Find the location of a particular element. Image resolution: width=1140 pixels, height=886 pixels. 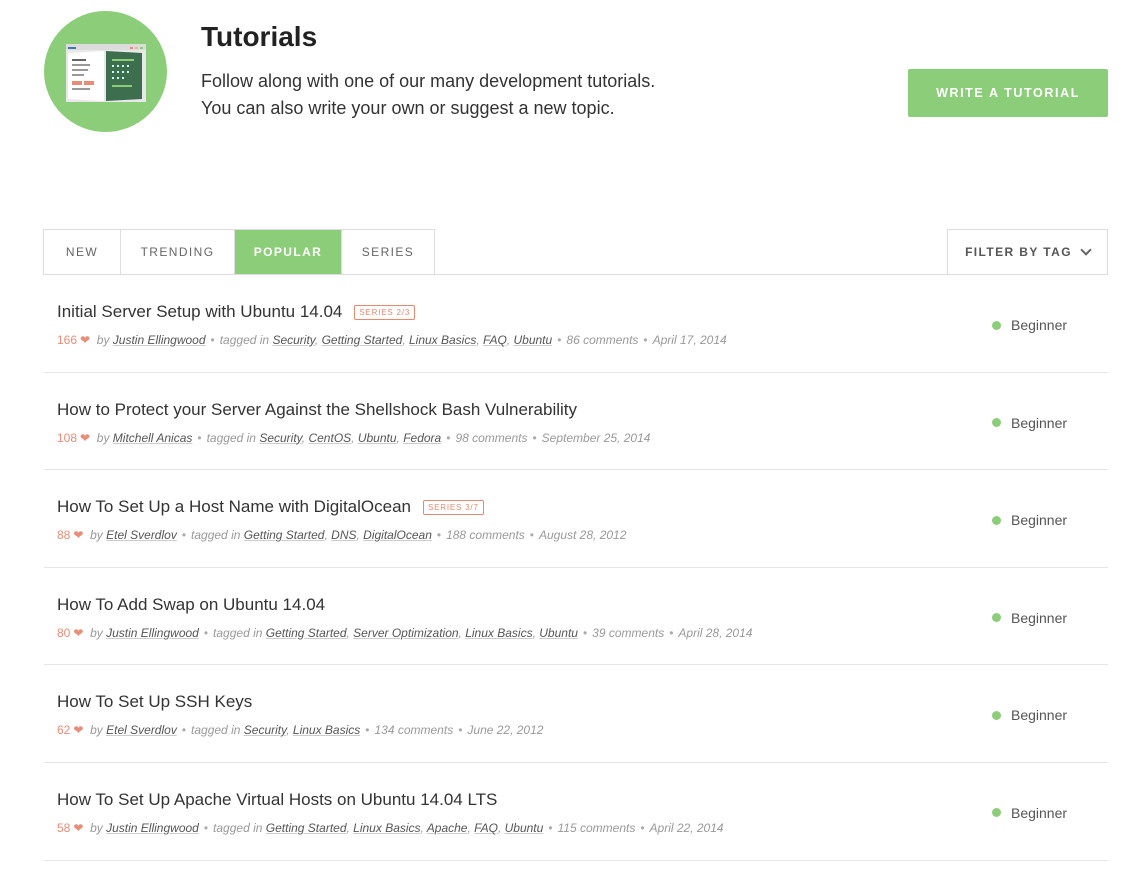

tutorial-title-link: How To Add Swap on Ubuntu 14.04 is located at coordinates (191, 605).